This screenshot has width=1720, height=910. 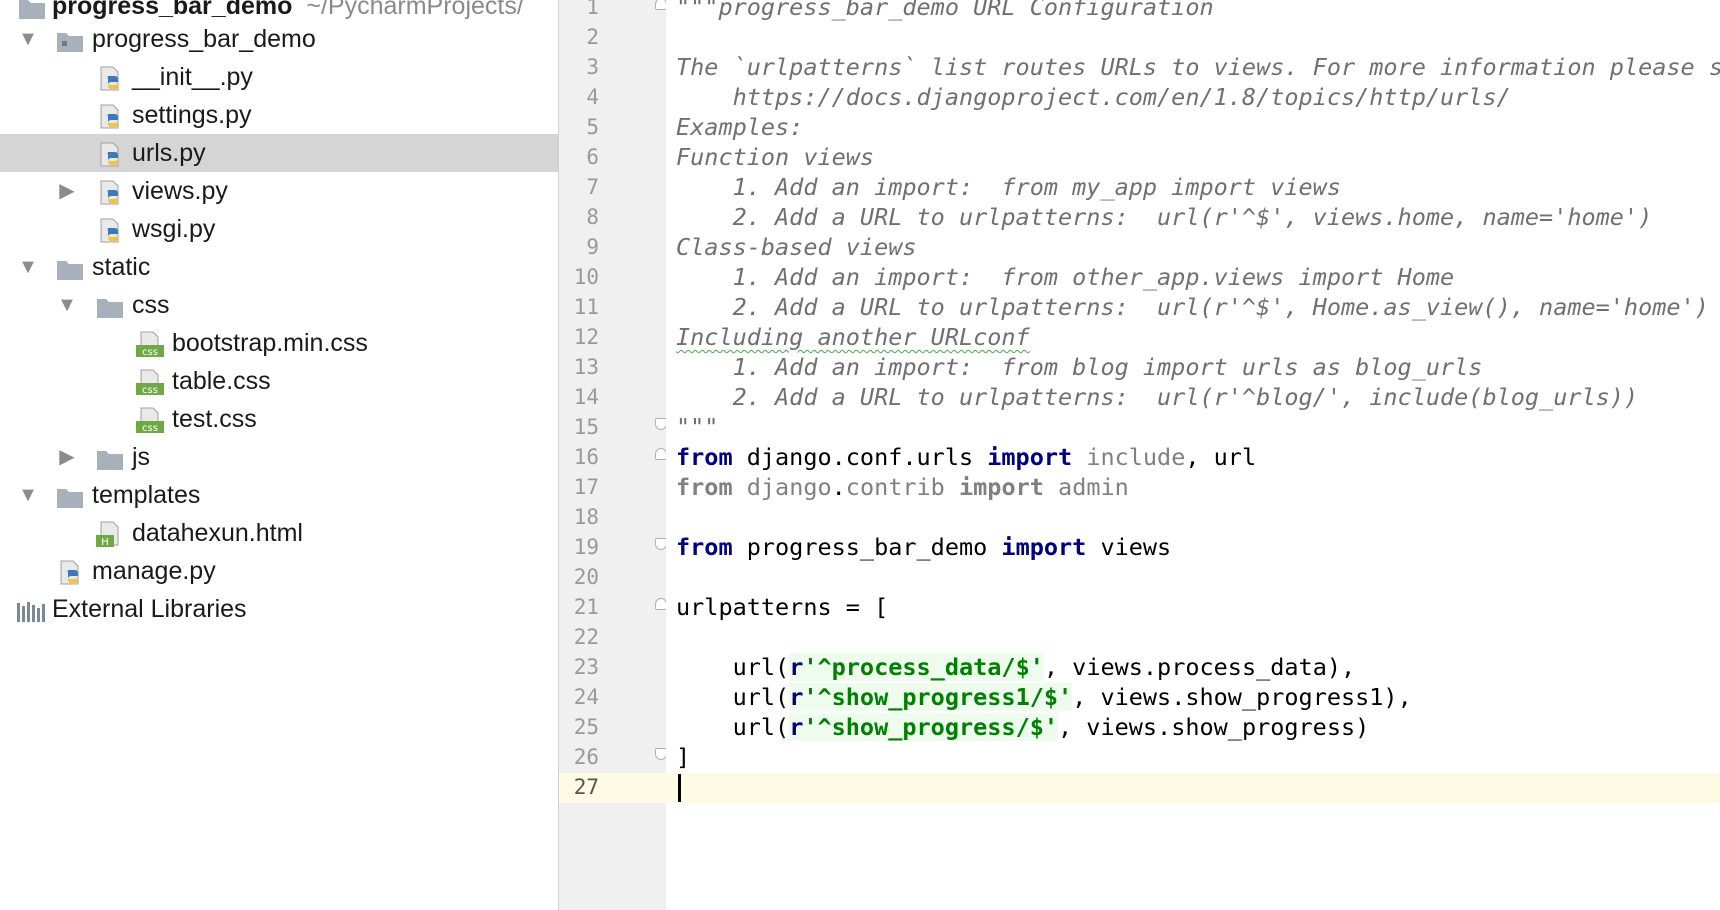 I want to click on html-file-icon: H, so click(x=110, y=534).